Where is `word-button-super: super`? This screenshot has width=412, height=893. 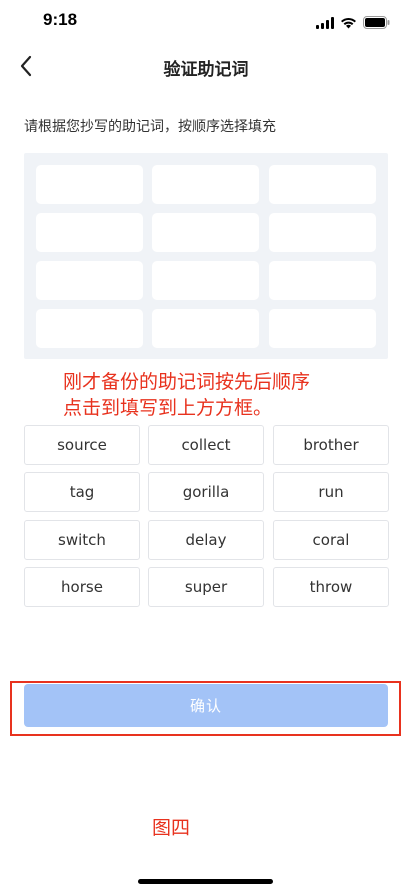
word-button-super: super is located at coordinates (206, 587).